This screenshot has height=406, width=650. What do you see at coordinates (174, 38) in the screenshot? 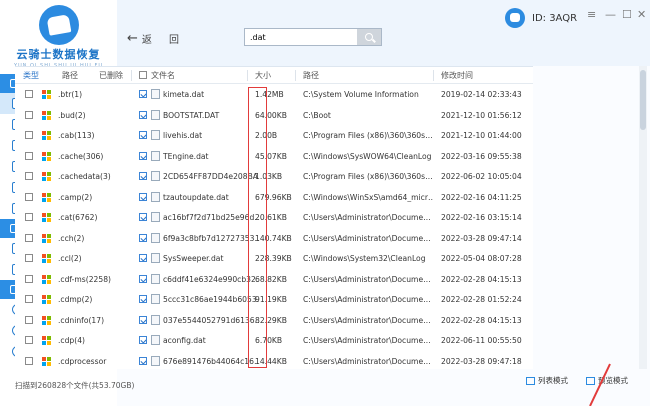
I see `home-button: 回` at bounding box center [174, 38].